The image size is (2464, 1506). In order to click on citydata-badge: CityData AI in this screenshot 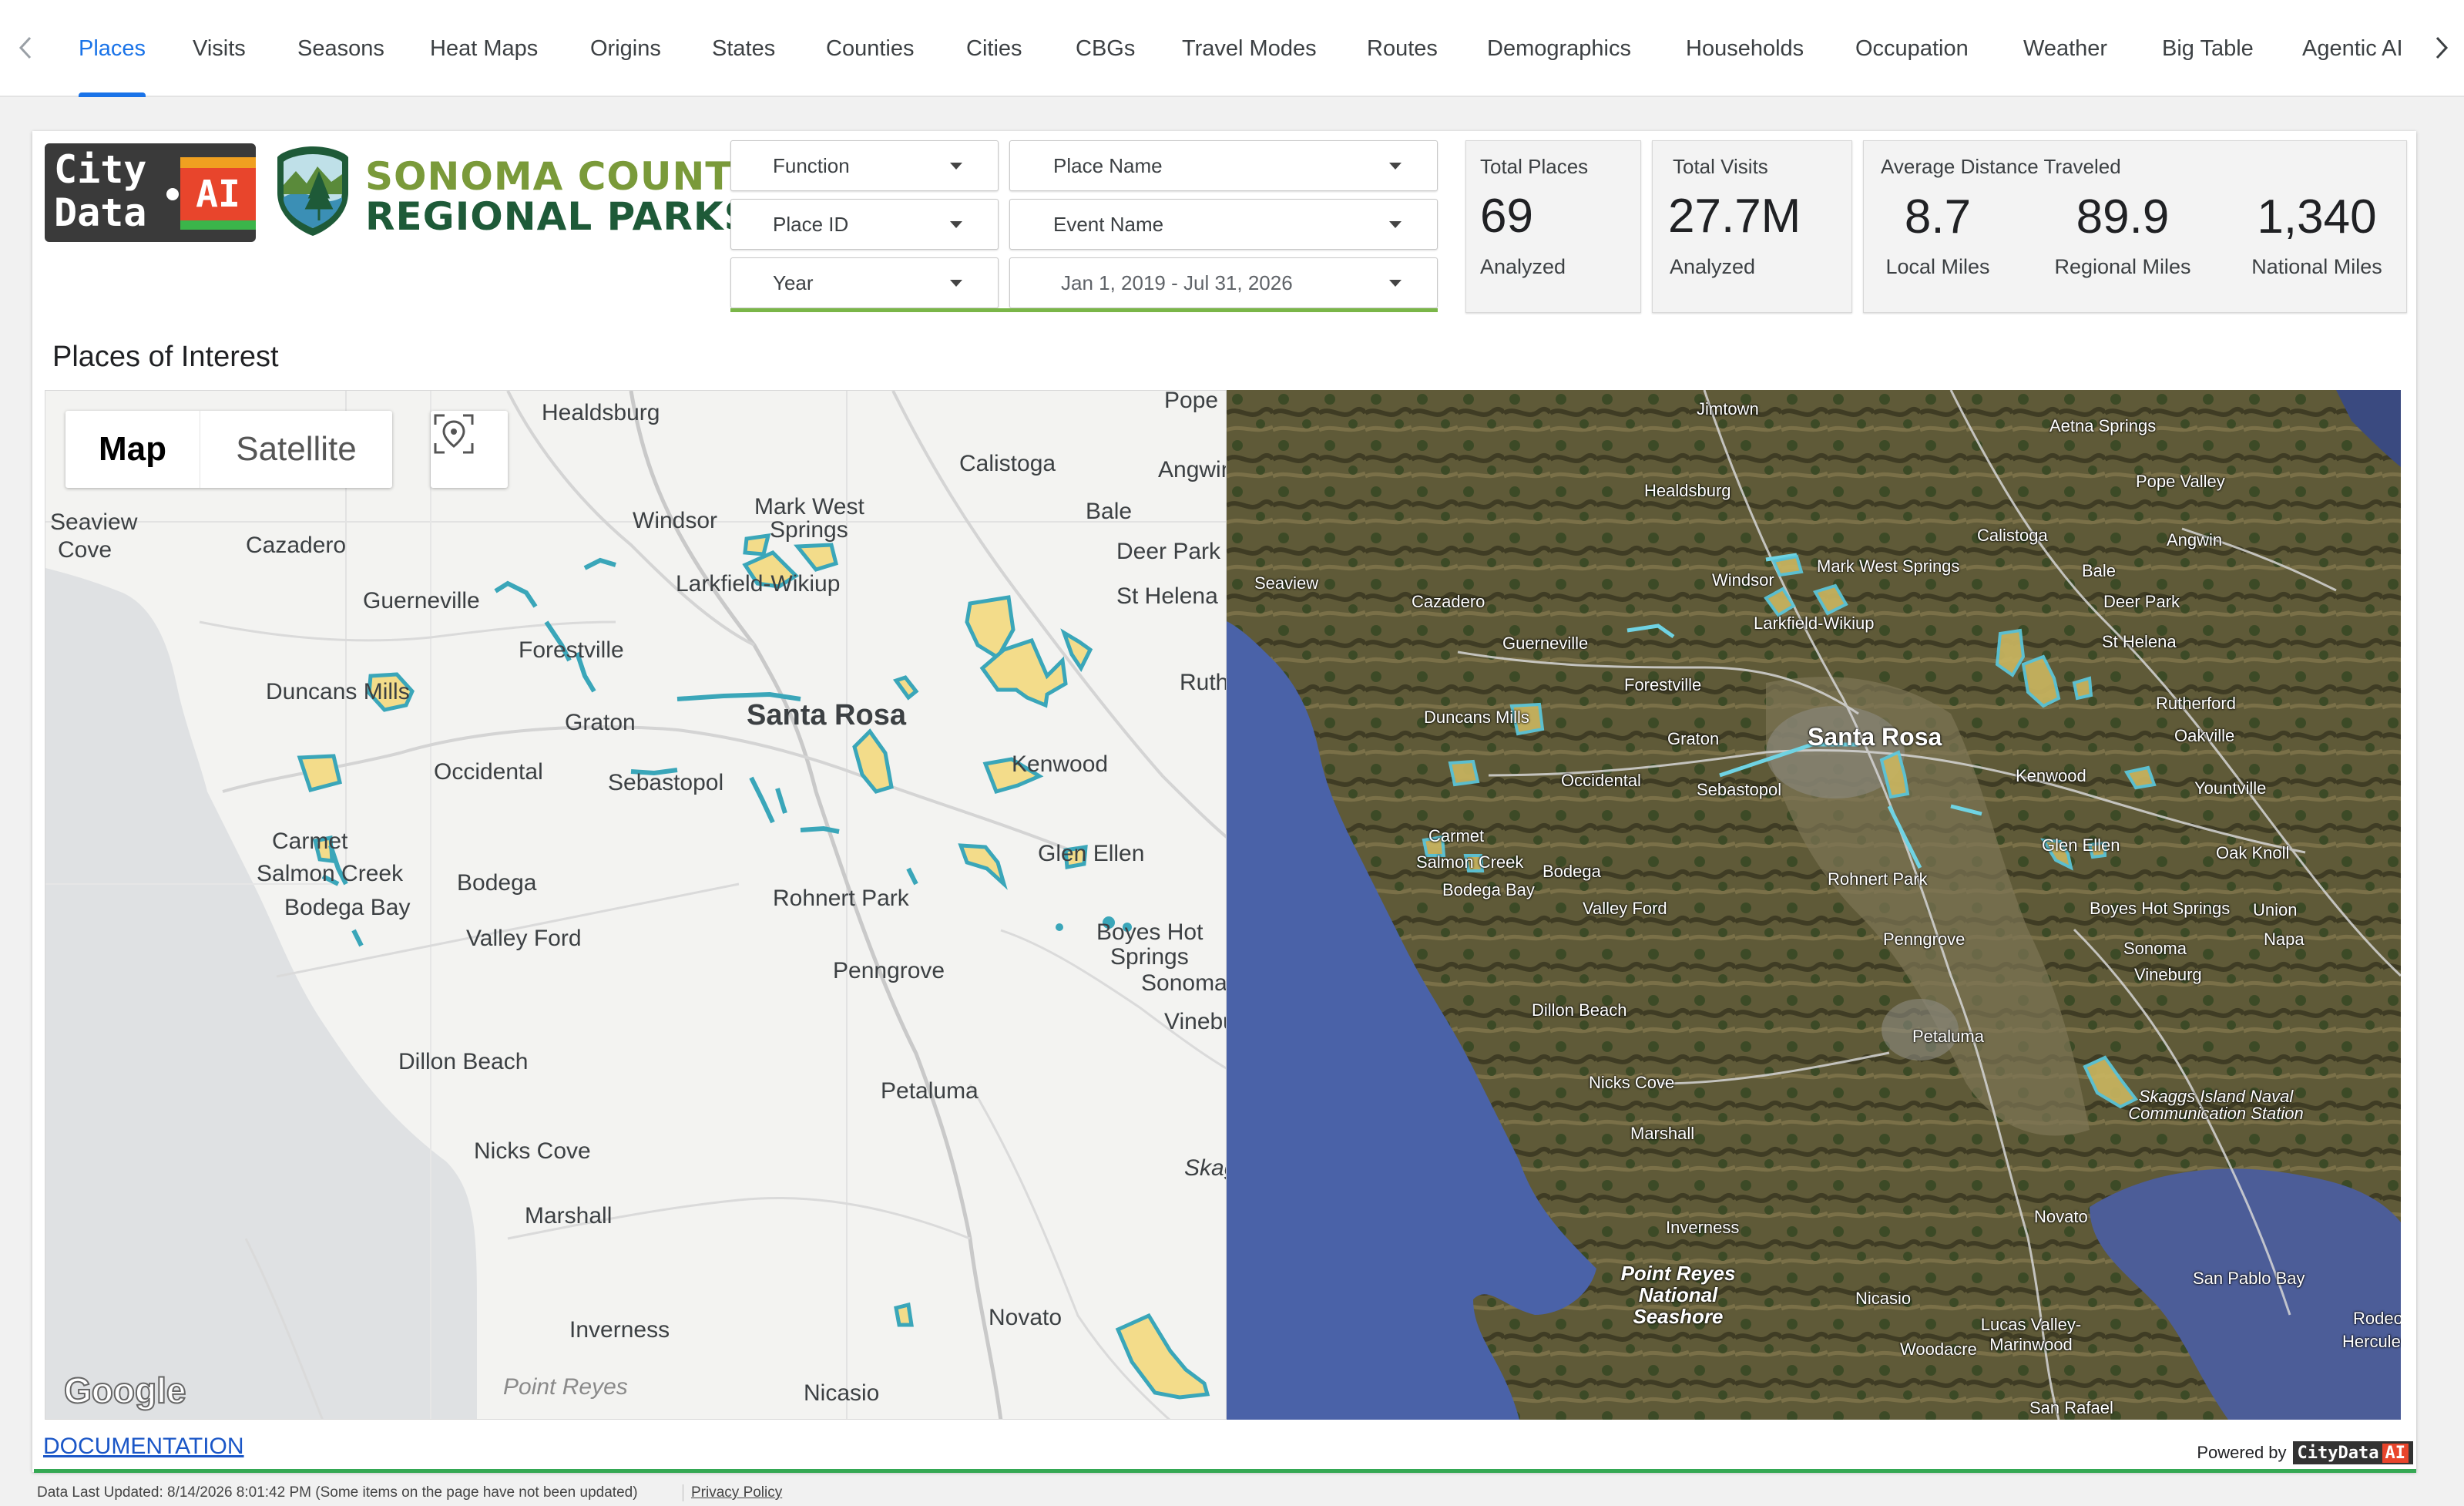, I will do `click(2353, 1452)`.